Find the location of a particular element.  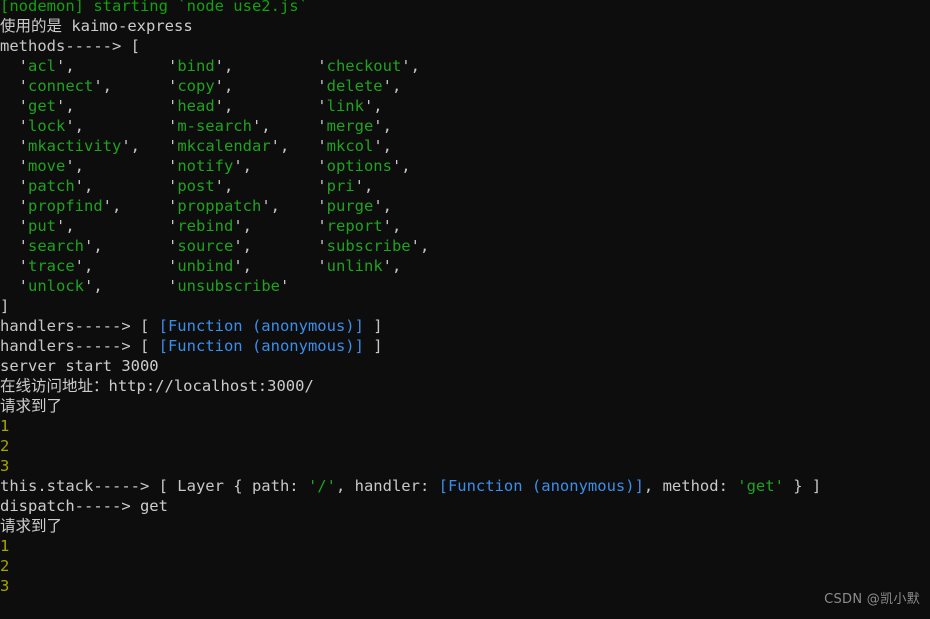

terminal-text-run: options is located at coordinates (359, 166).